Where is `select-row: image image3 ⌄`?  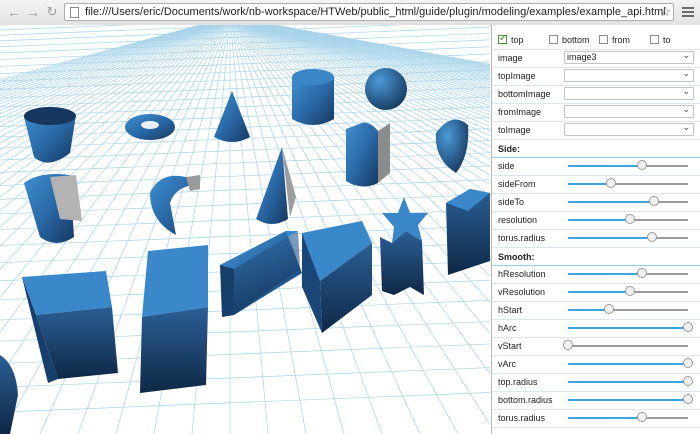 select-row: image image3 ⌄ is located at coordinates (596, 58).